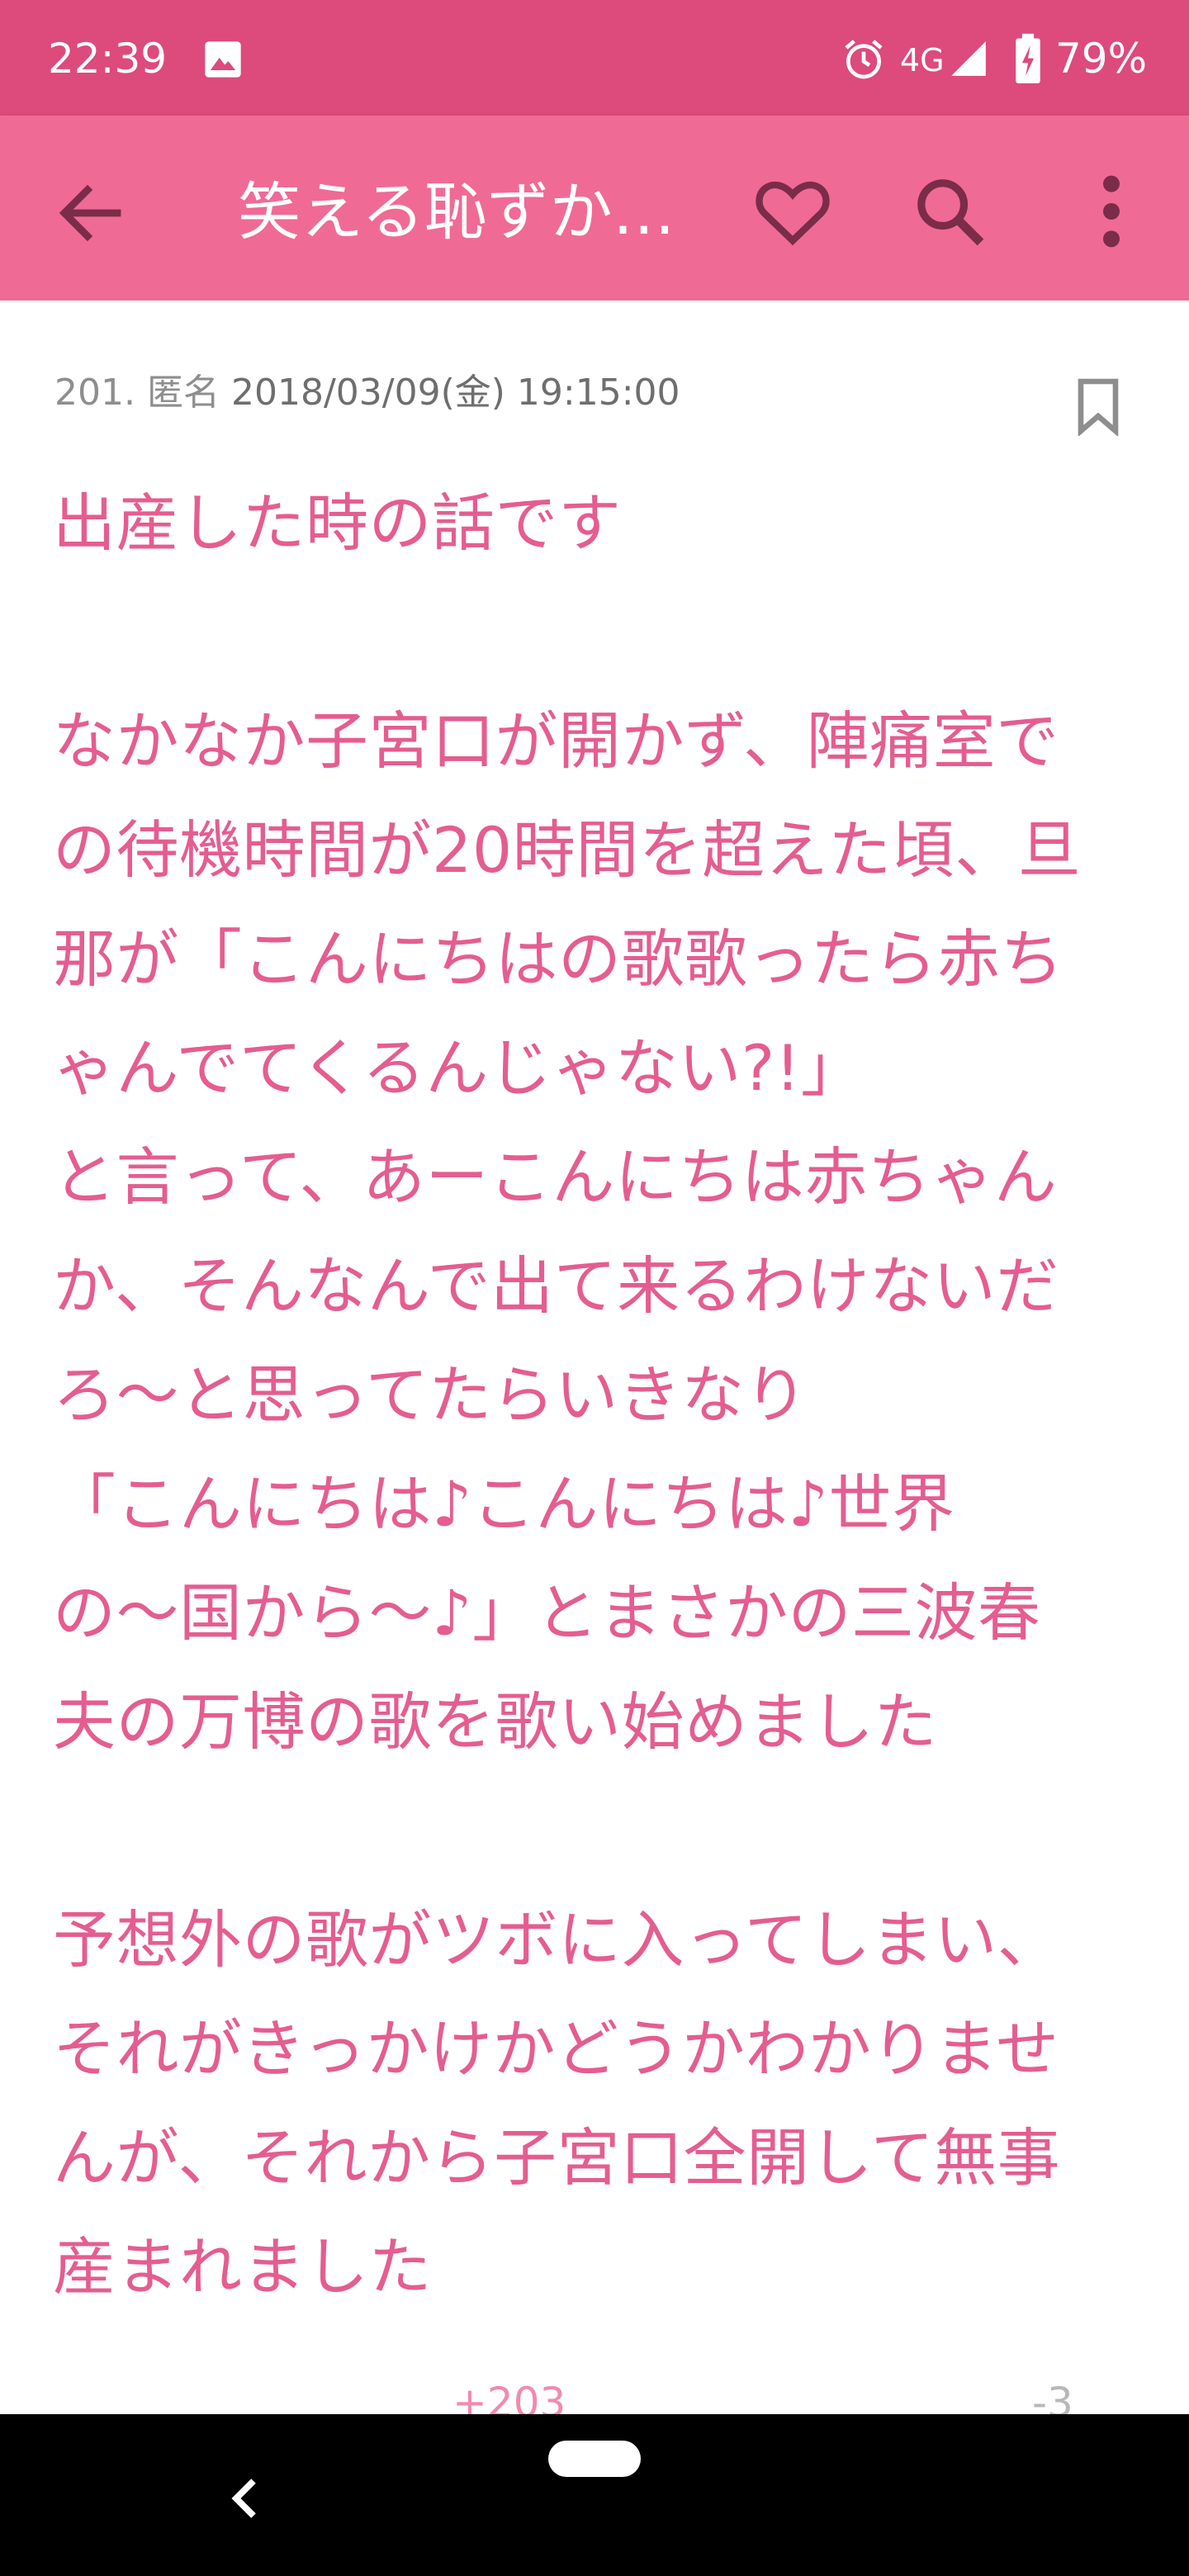 The image size is (1189, 2576). I want to click on more-vertical-icon, so click(1111, 211).